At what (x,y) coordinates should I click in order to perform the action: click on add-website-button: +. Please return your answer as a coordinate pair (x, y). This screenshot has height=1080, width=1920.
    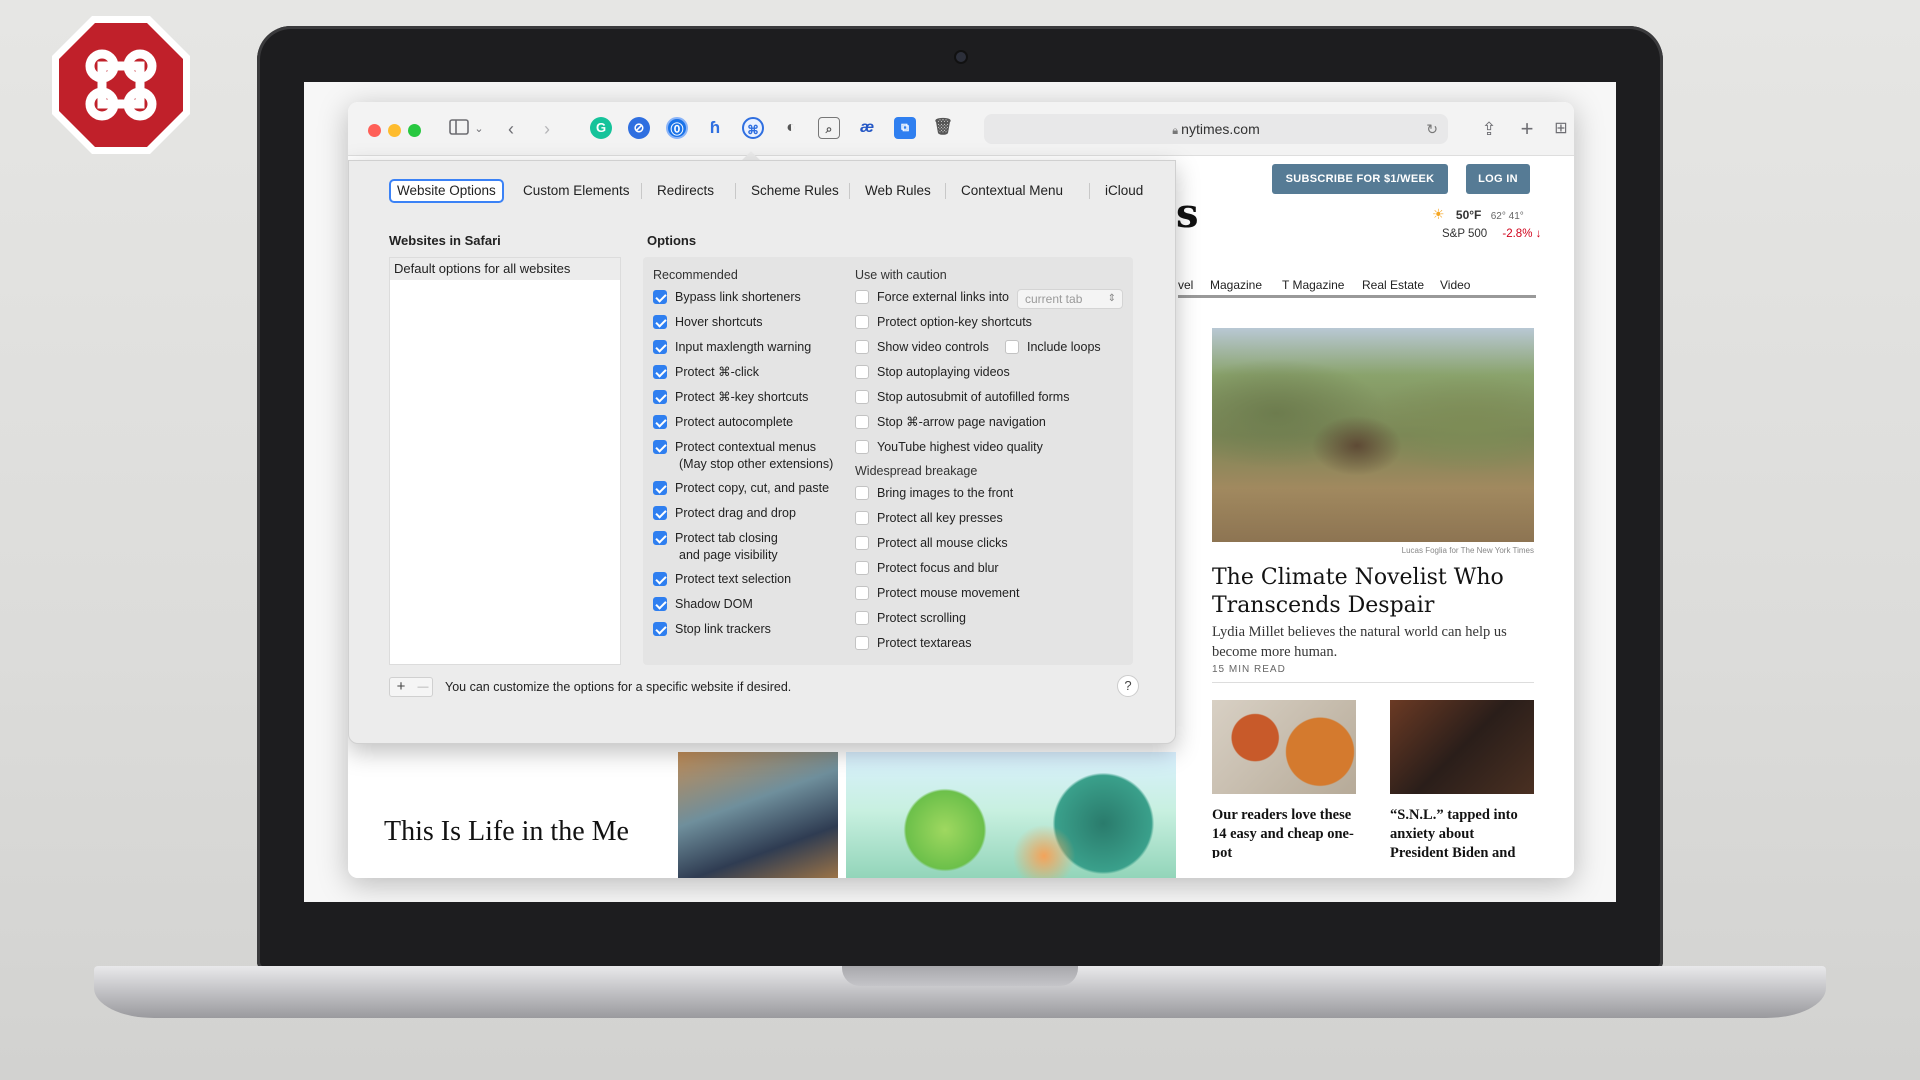
    Looking at the image, I should click on (401, 687).